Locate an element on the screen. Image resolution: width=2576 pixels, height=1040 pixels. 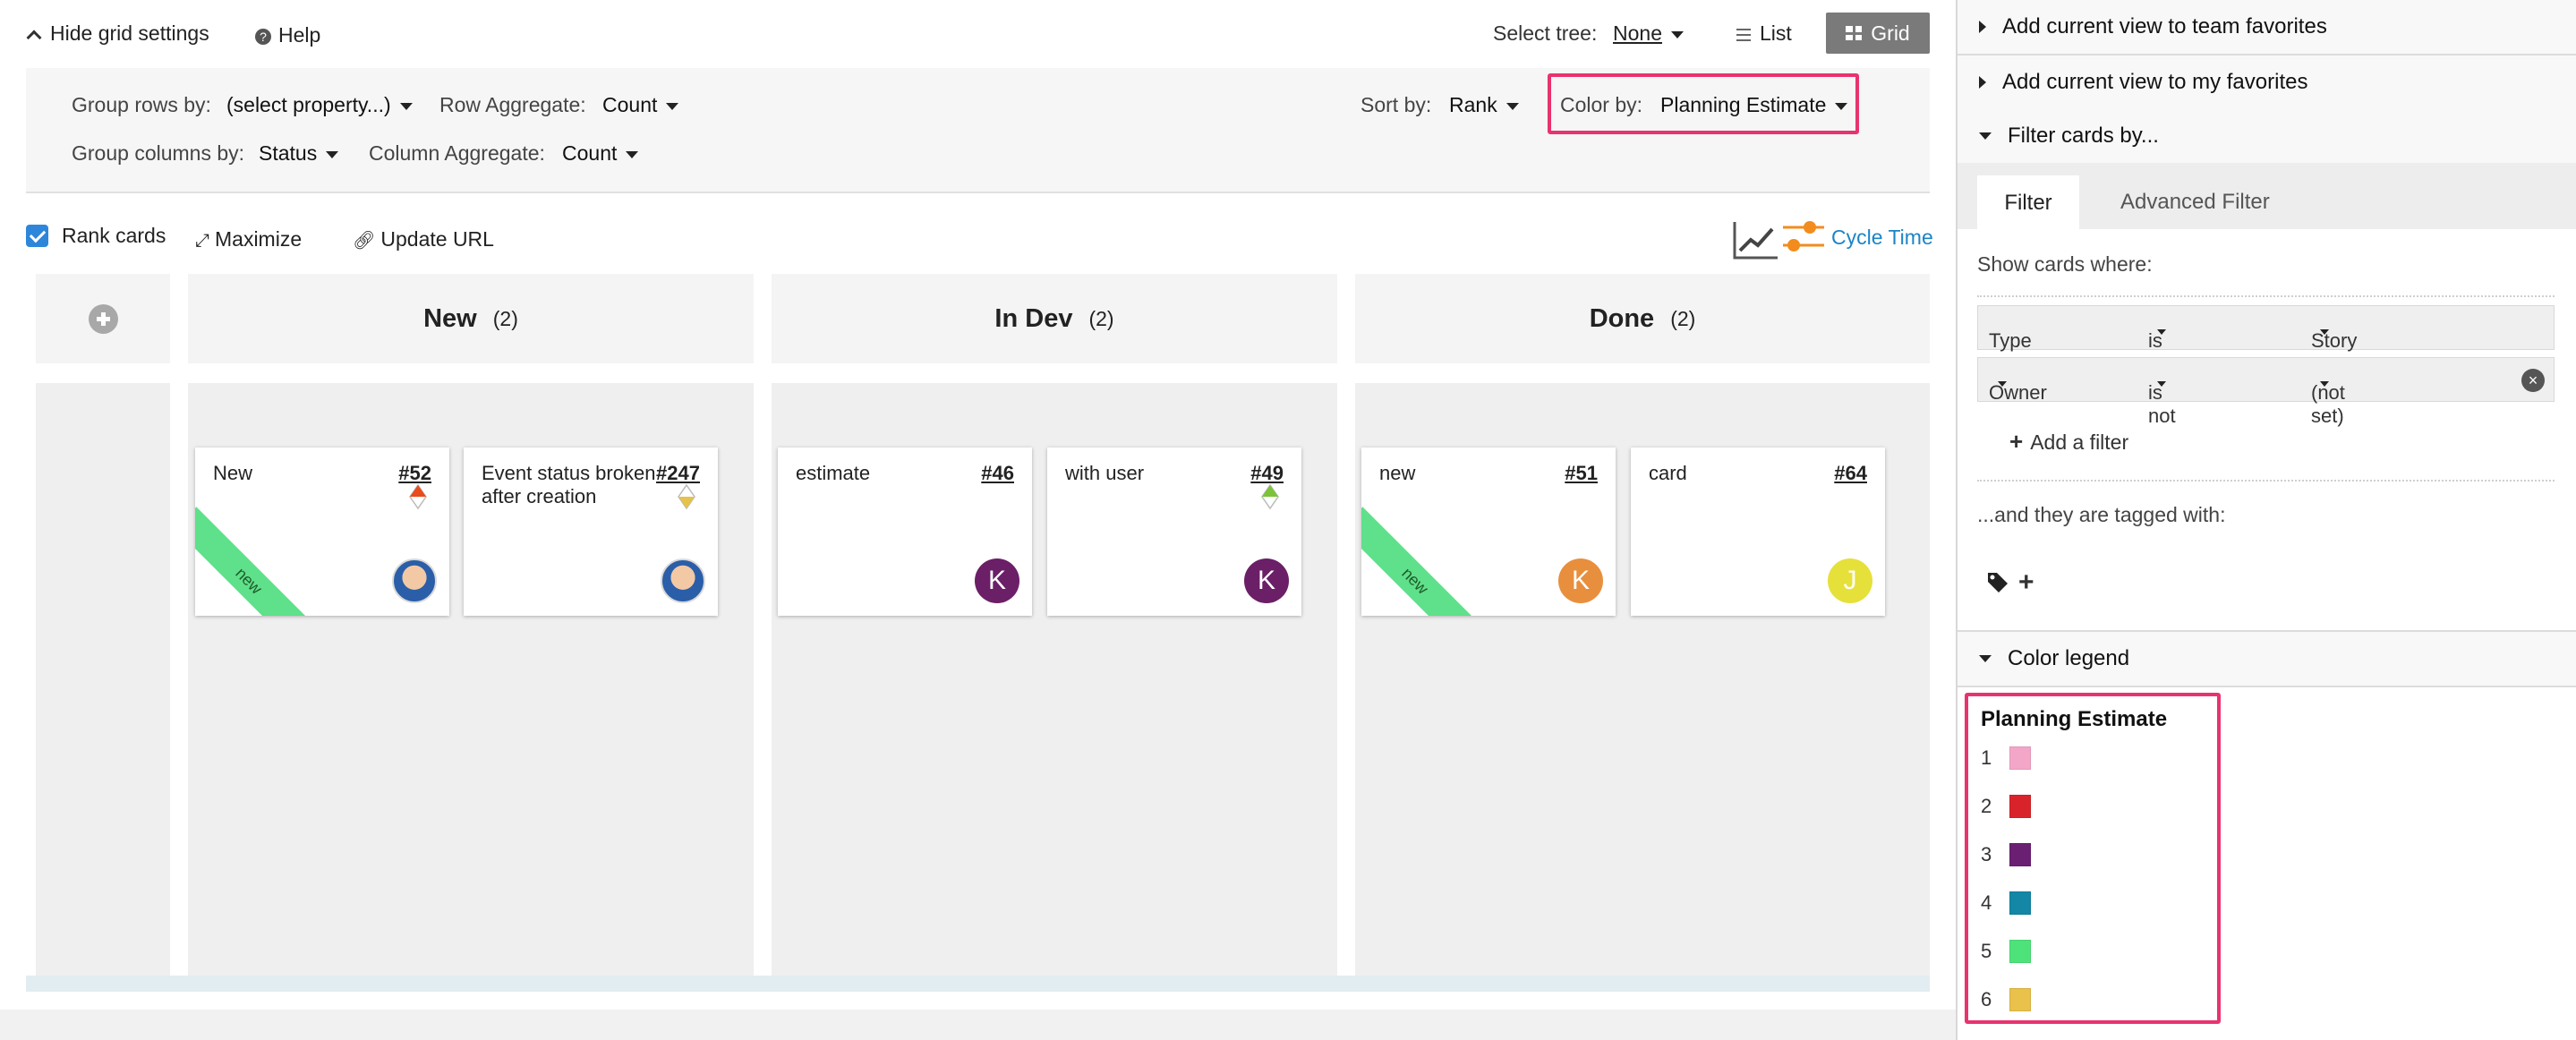
card-247: Event status broken after creation #247 is located at coordinates (591, 532).